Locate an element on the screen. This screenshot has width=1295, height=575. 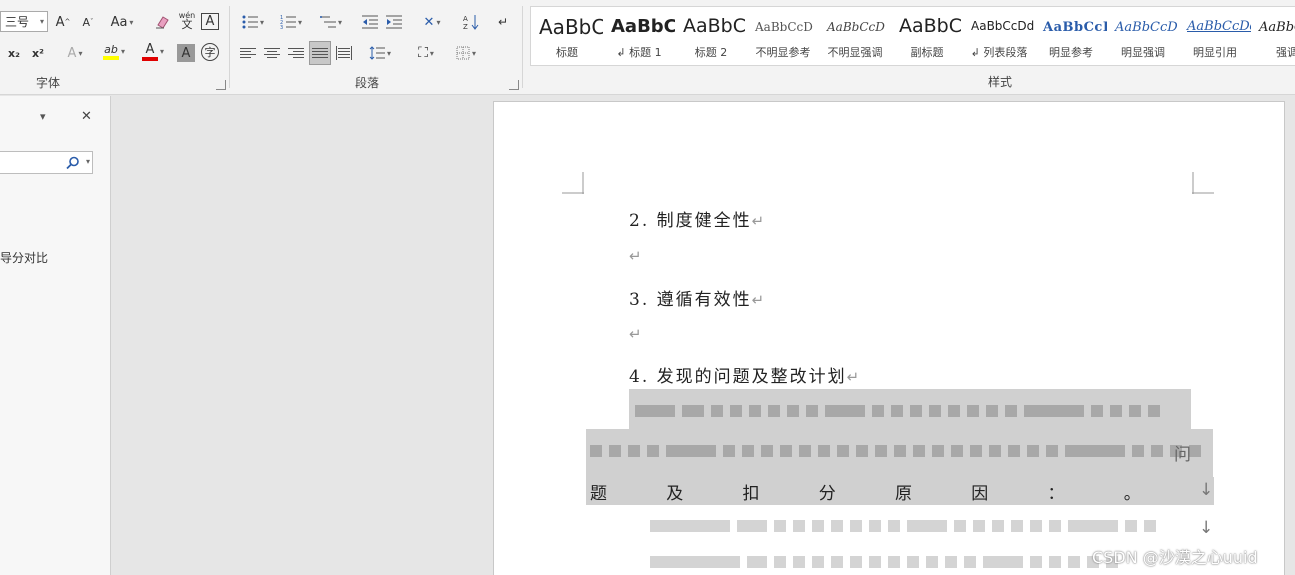
font-size-select: 三号 ▾ is located at coordinates (24, 21).